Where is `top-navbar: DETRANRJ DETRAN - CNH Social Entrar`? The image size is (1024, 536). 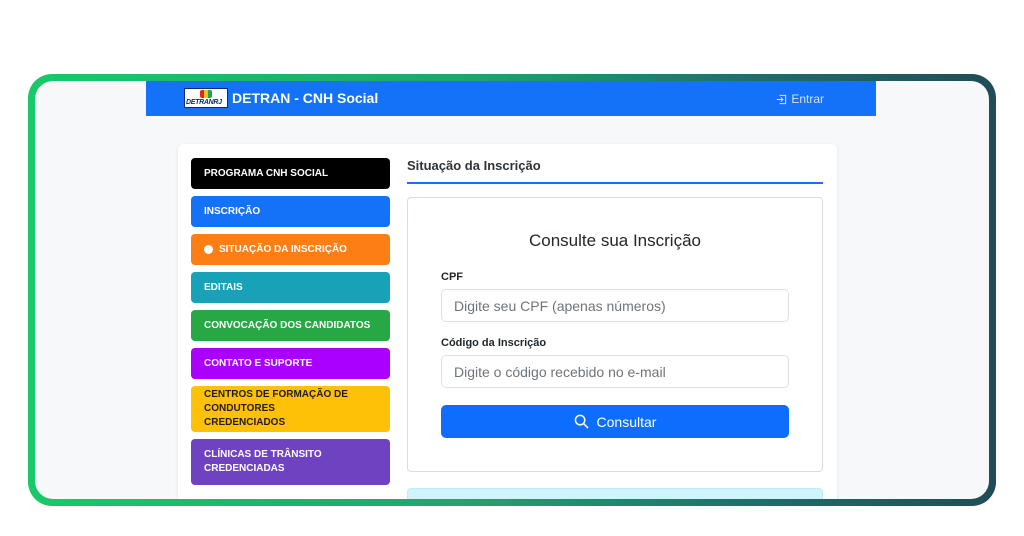 top-navbar: DETRANRJ DETRAN - CNH Social Entrar is located at coordinates (511, 98).